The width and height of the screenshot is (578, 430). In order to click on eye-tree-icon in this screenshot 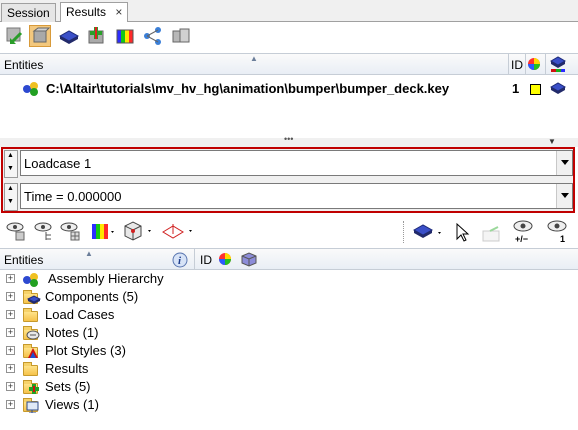, I will do `click(45, 232)`.